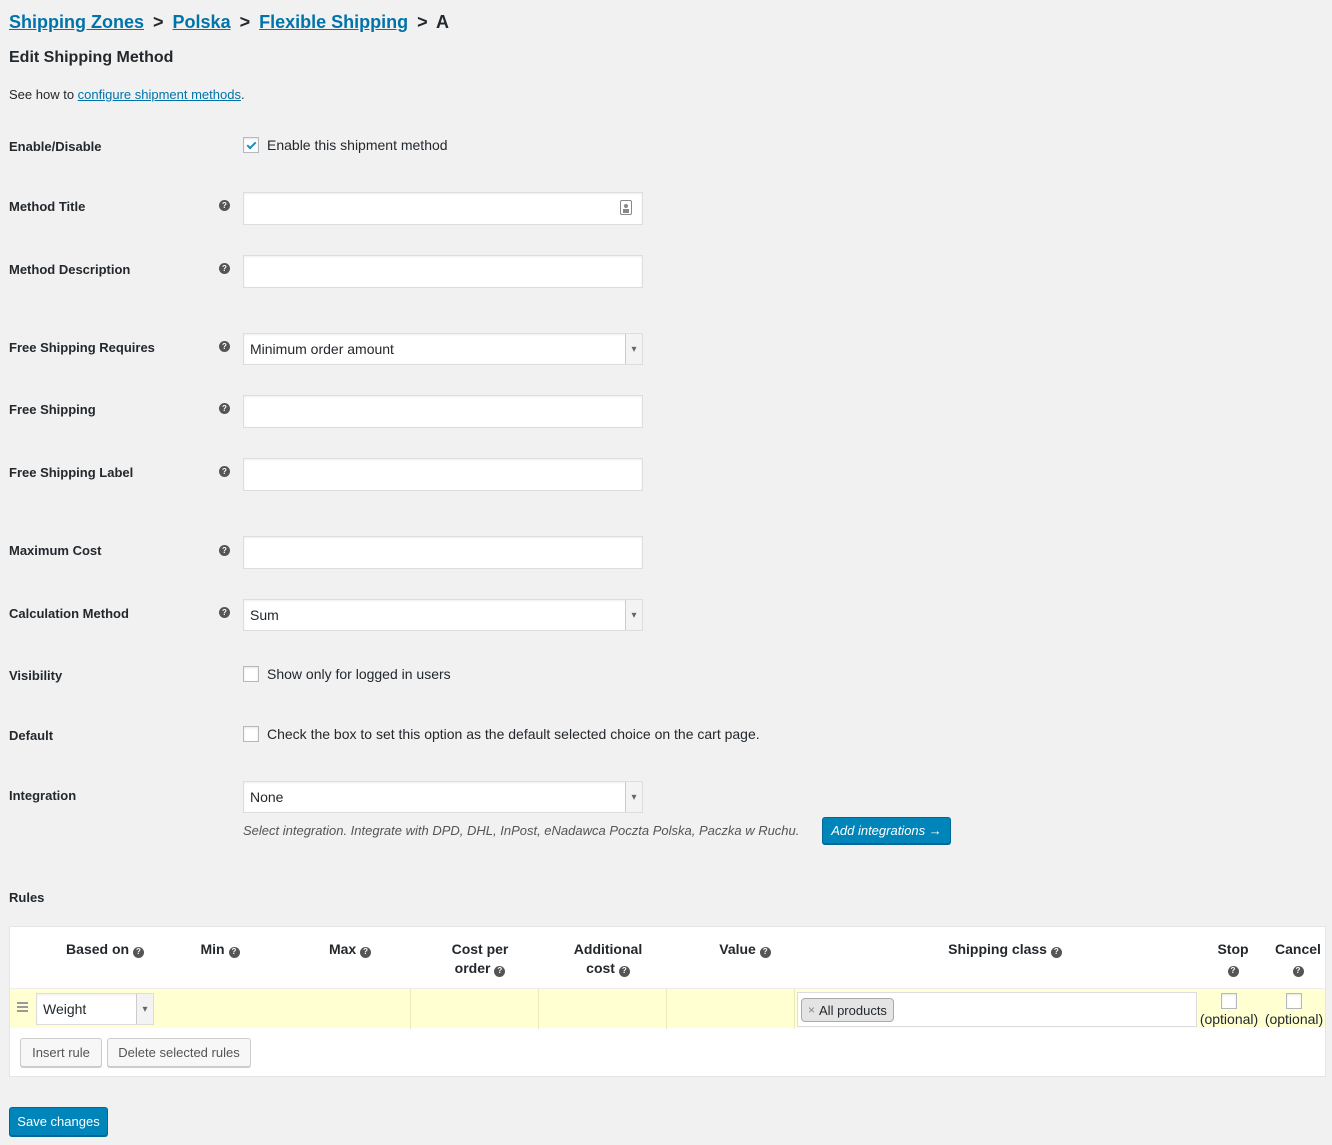 The image size is (1332, 1145). What do you see at coordinates (480, 959) in the screenshot?
I see `header-cost-per-order: Cost per order ?` at bounding box center [480, 959].